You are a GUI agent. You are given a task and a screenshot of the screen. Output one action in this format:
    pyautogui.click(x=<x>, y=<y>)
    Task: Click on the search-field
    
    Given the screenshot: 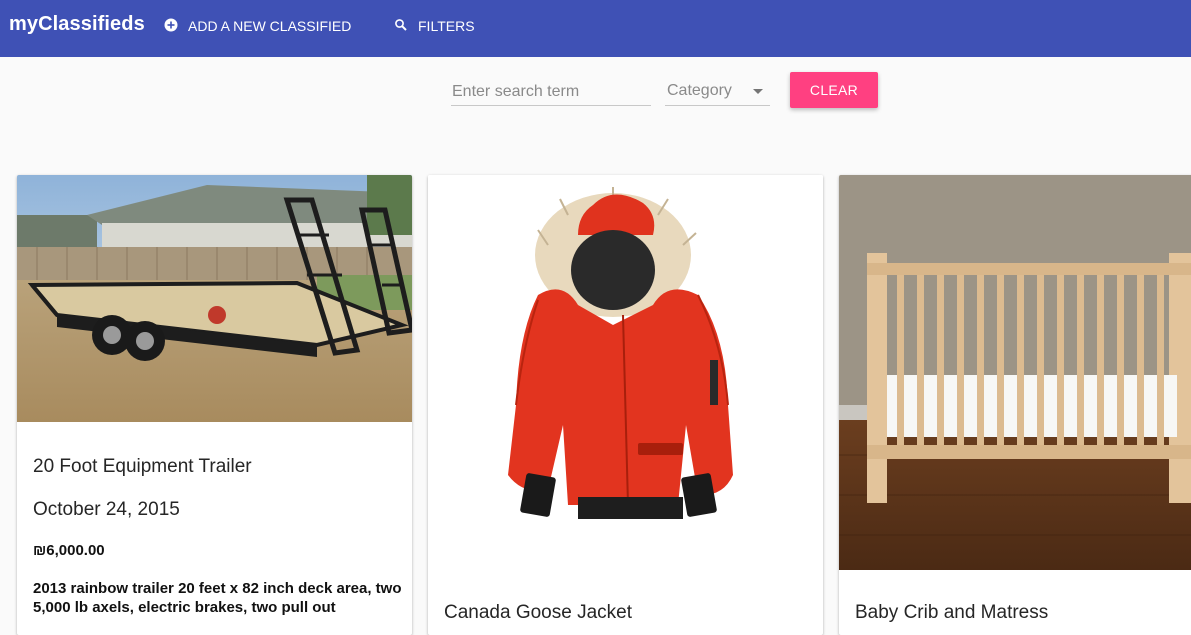 What is the action you would take?
    pyautogui.click(x=551, y=93)
    